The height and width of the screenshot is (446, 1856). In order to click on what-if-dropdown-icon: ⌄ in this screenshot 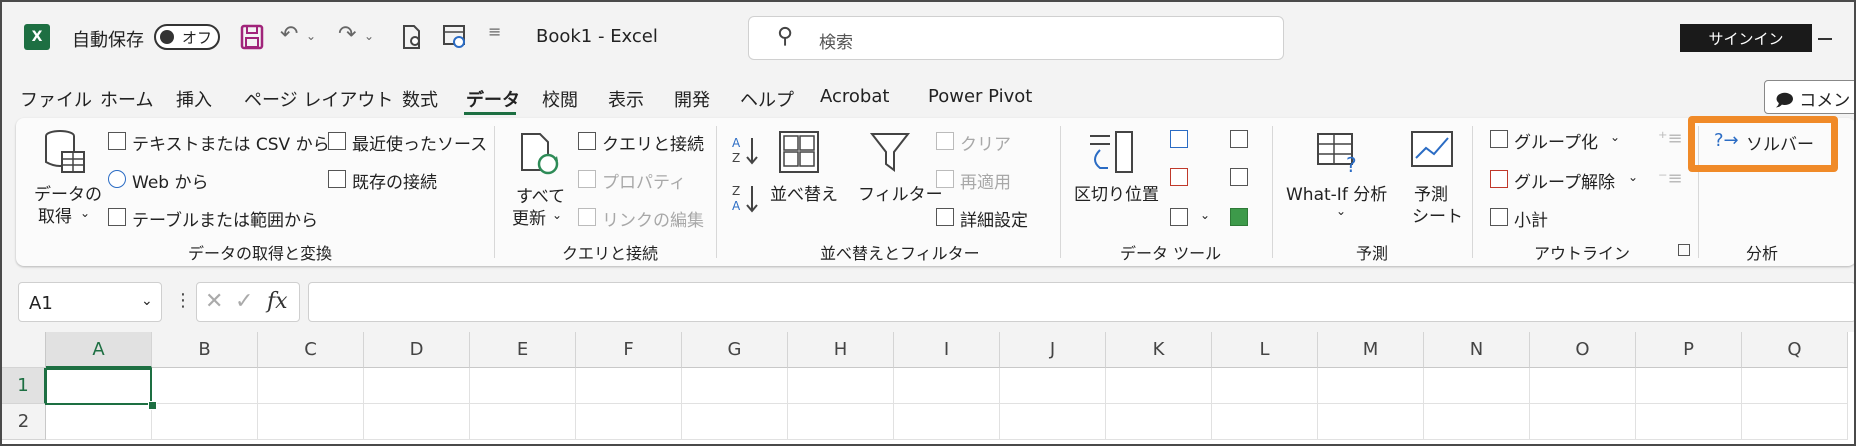, I will do `click(1341, 211)`.